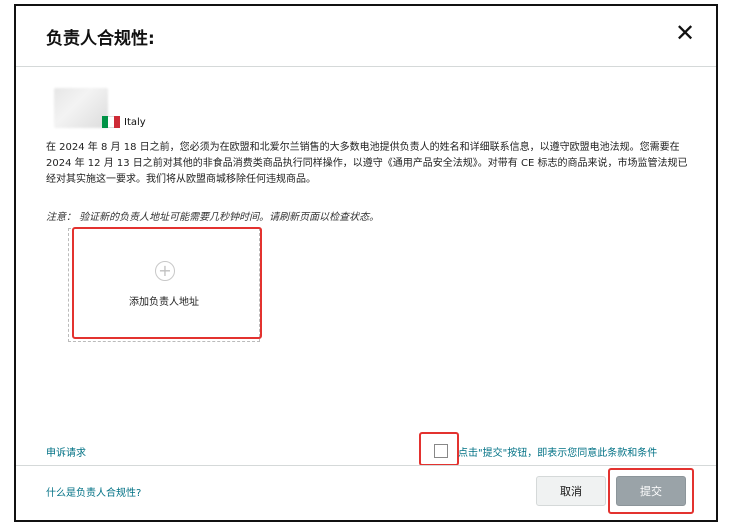  What do you see at coordinates (685, 33) in the screenshot?
I see `close-icon: ✕` at bounding box center [685, 33].